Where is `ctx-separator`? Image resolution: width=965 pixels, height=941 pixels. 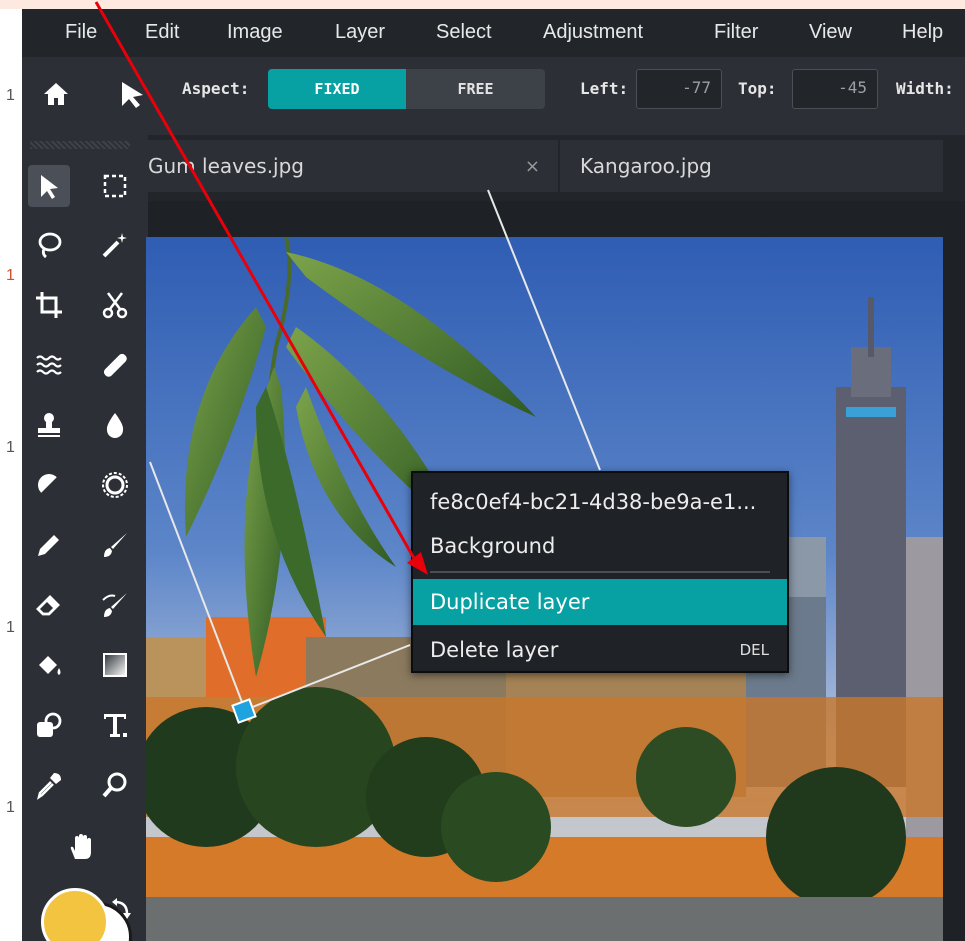
ctx-separator is located at coordinates (600, 572).